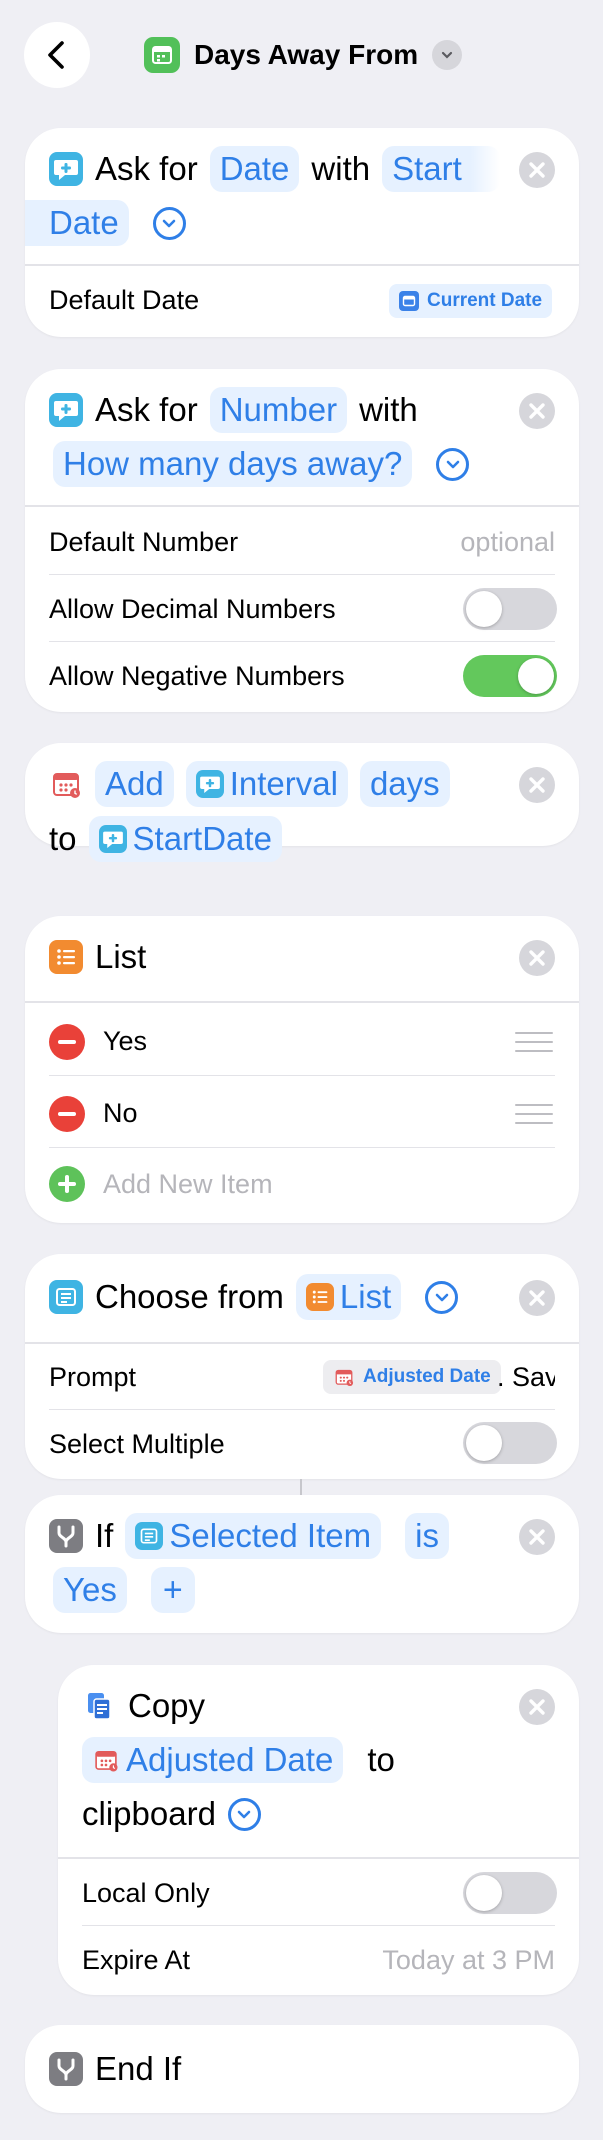 Image resolution: width=603 pixels, height=2140 pixels. Describe the element at coordinates (266, 784) in the screenshot. I see `amount-variable-token: Interval` at that location.